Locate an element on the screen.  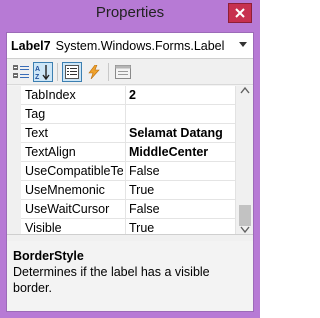
toolbar: A Z is located at coordinates (130, 72).